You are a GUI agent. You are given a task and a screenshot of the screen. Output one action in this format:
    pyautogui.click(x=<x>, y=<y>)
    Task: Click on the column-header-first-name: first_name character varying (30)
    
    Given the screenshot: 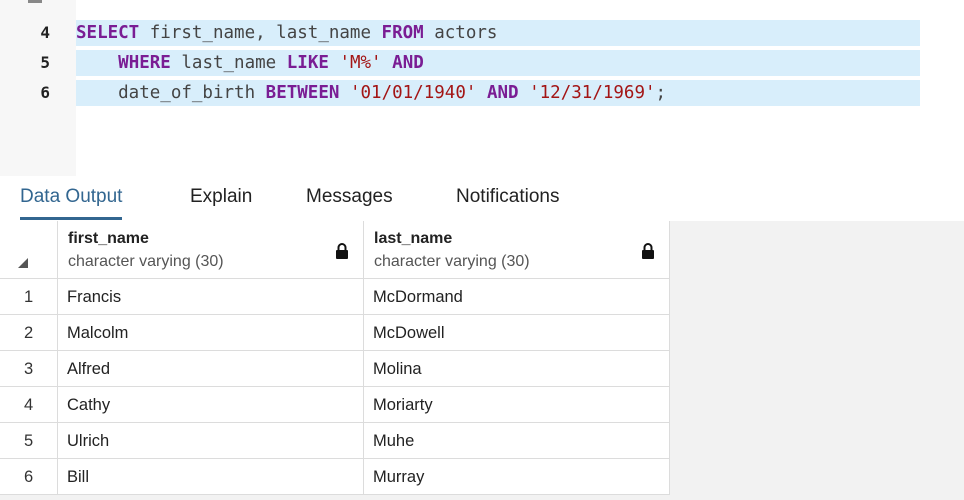 What is the action you would take?
    pyautogui.click(x=211, y=250)
    